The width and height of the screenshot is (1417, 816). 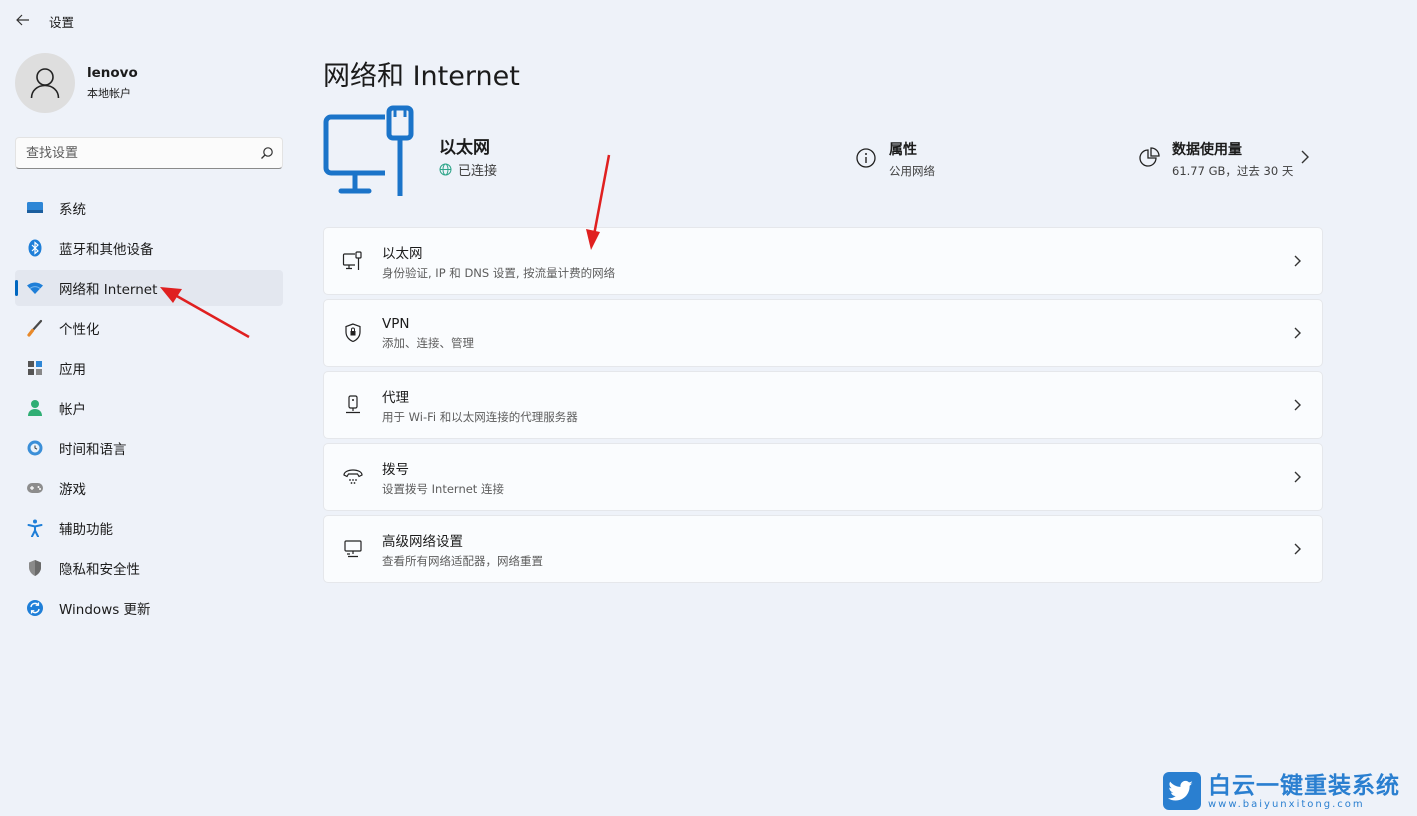 What do you see at coordinates (62, 22) in the screenshot?
I see `app-title: 设置` at bounding box center [62, 22].